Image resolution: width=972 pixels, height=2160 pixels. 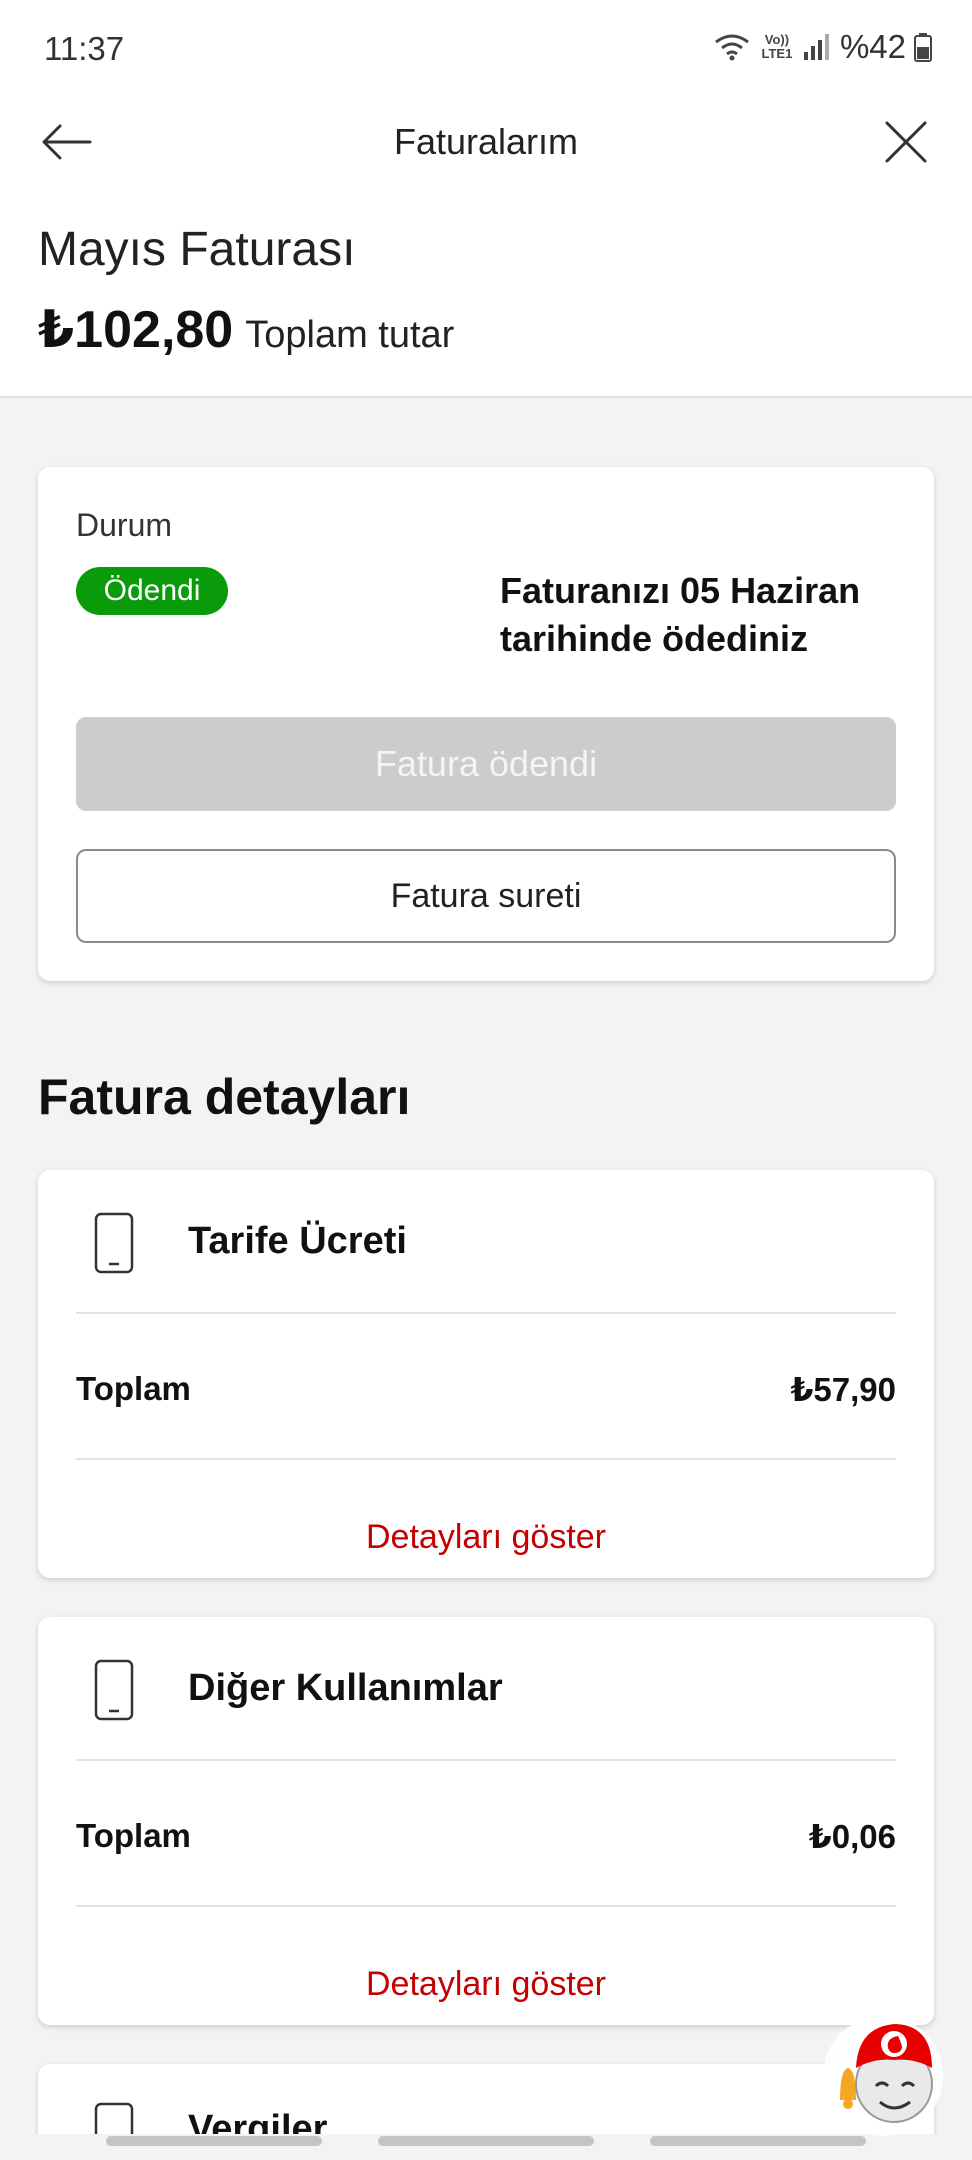 I want to click on chat-assistant-icon, so click(x=883, y=2073).